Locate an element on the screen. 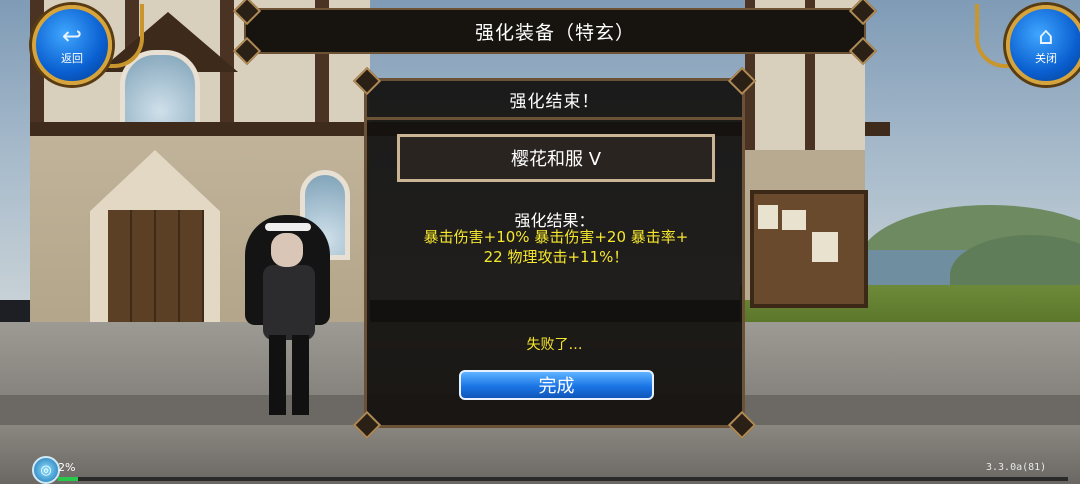 This screenshot has height=484, width=1080. title-bar: 强化装备（特玄） is located at coordinates (555, 33).